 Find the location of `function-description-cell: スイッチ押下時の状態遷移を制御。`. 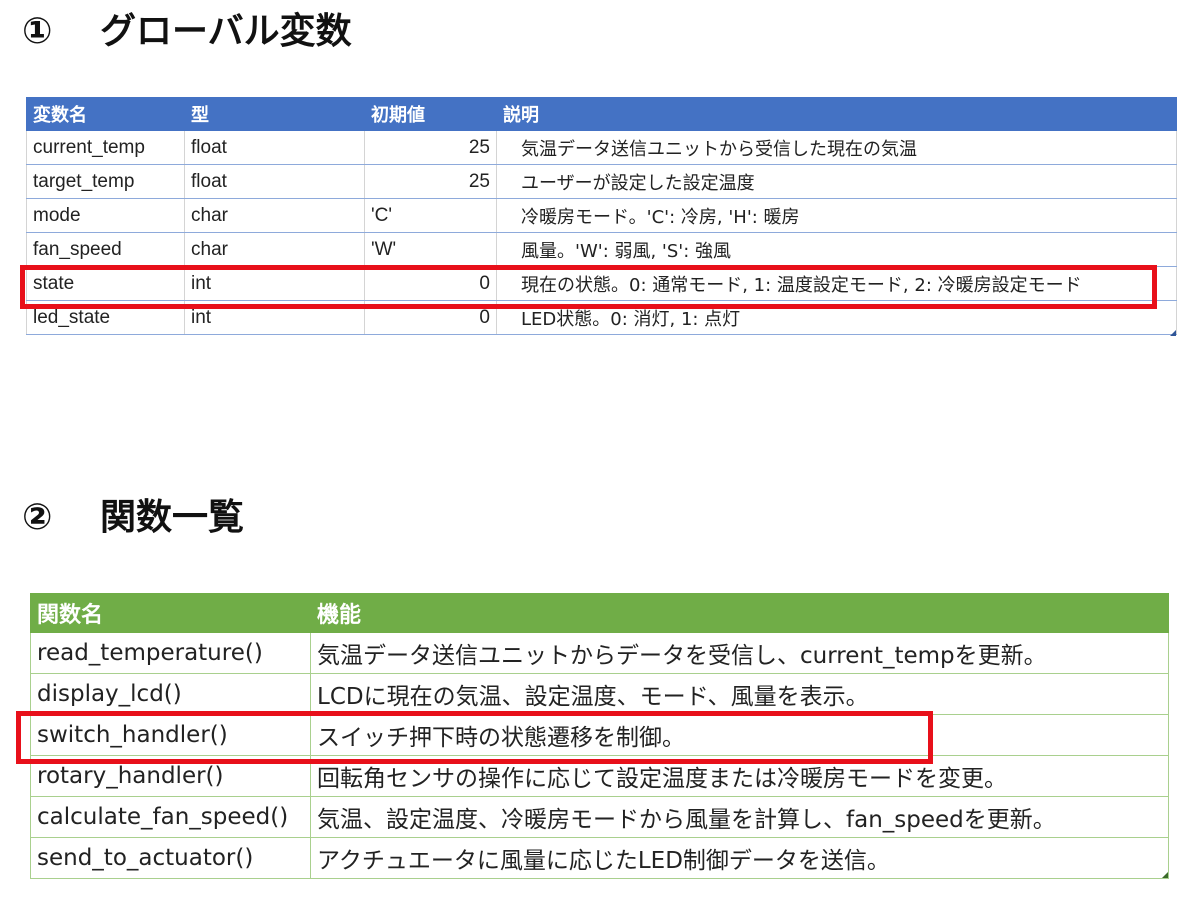

function-description-cell: スイッチ押下時の状態遷移を制御。 is located at coordinates (739, 735).